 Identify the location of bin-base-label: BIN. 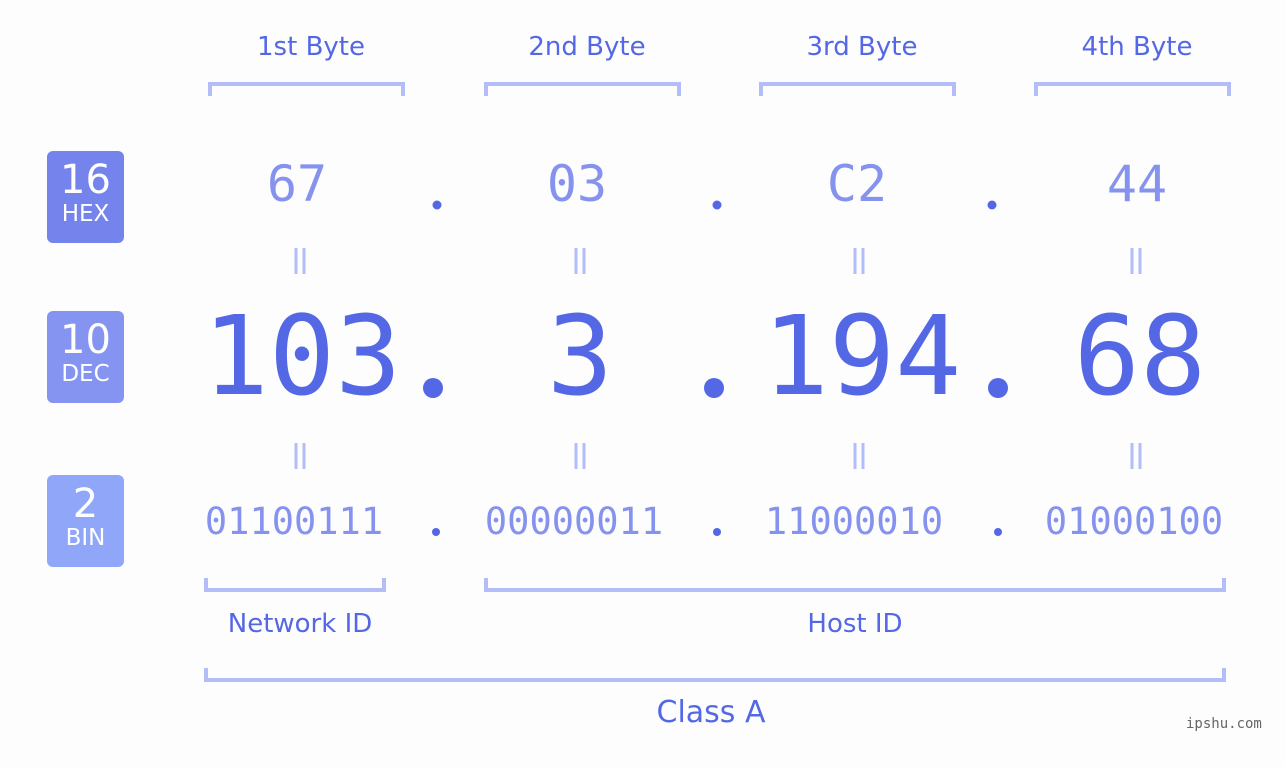
(85, 538).